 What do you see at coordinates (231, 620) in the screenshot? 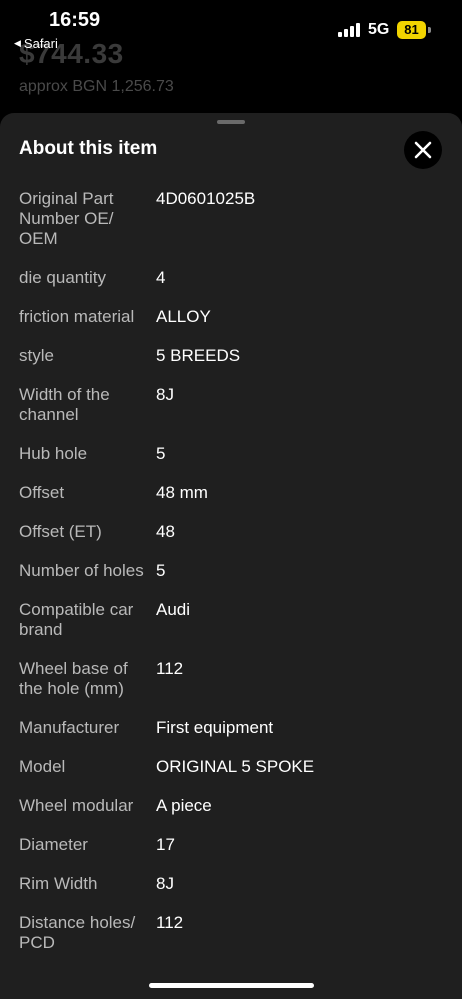
I see `spec-row: Compatible car brand Audi` at bounding box center [231, 620].